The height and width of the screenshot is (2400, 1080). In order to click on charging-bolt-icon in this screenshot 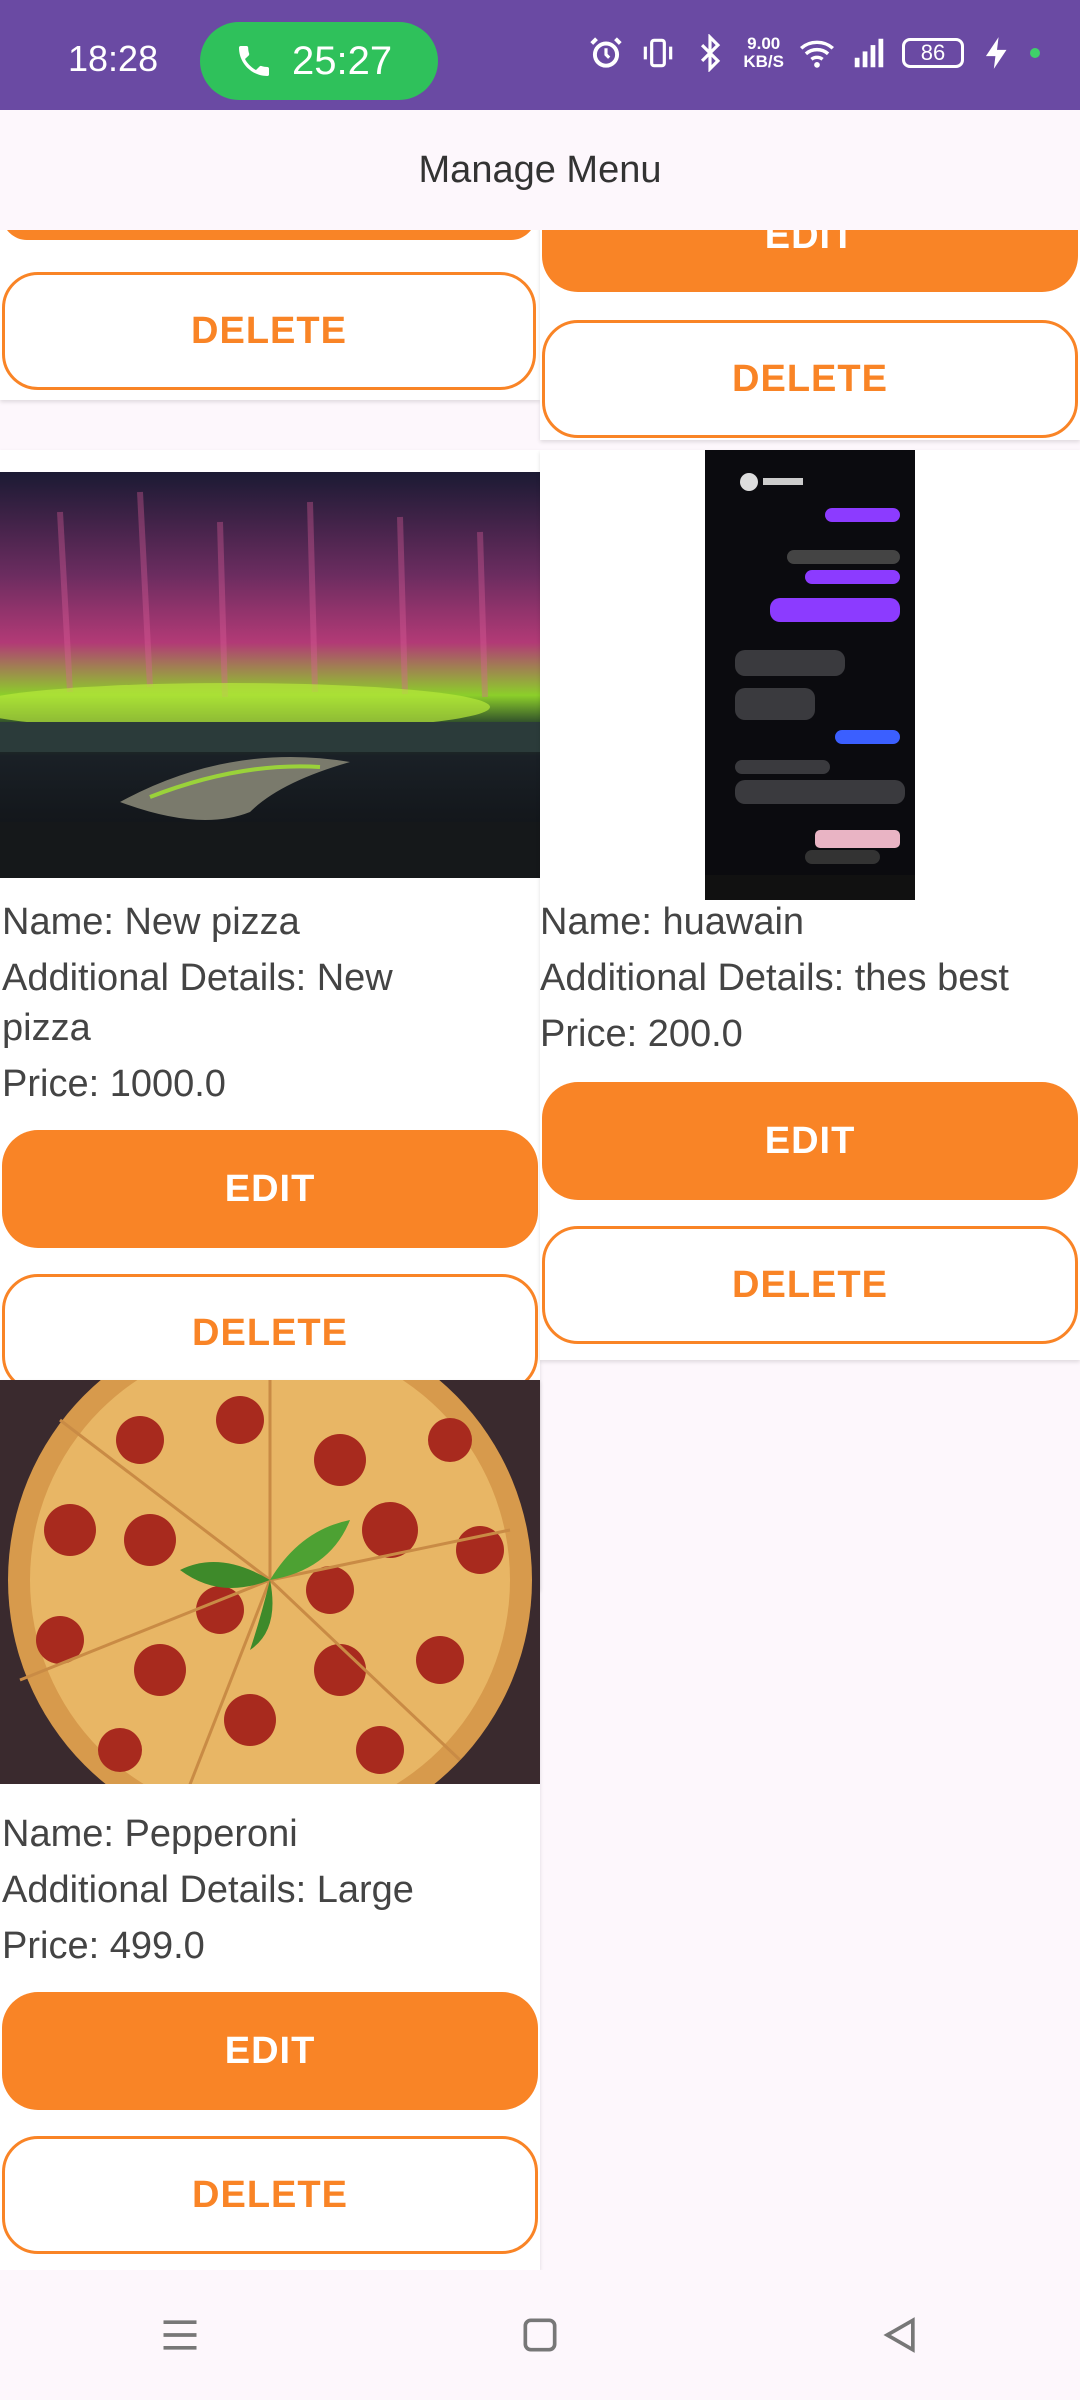, I will do `click(996, 53)`.